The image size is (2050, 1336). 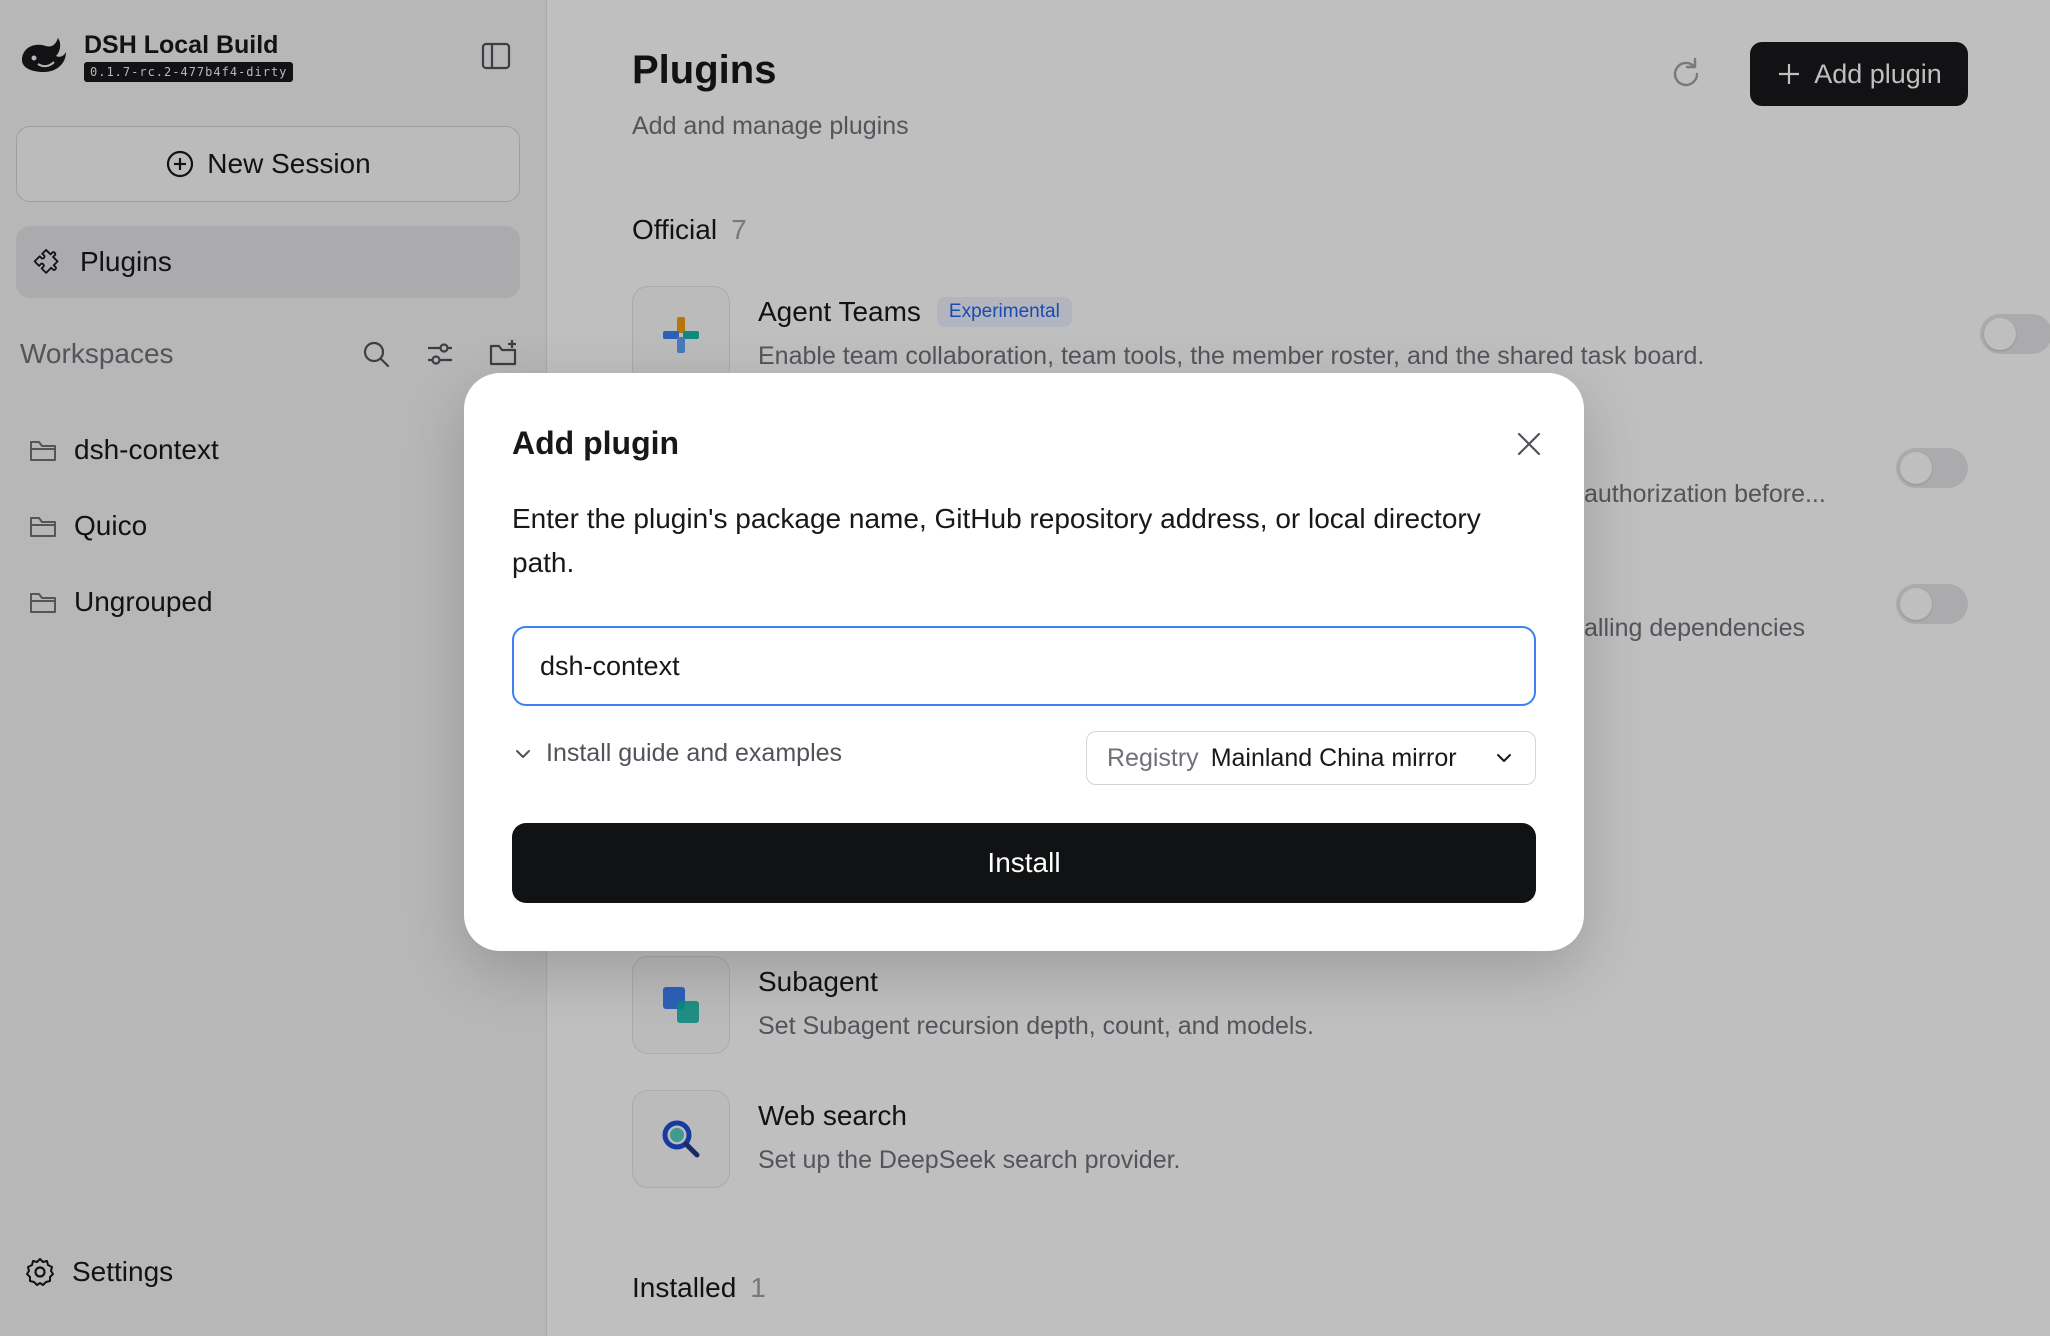 What do you see at coordinates (1333, 757) in the screenshot?
I see `registry-value: Mainland China mirror` at bounding box center [1333, 757].